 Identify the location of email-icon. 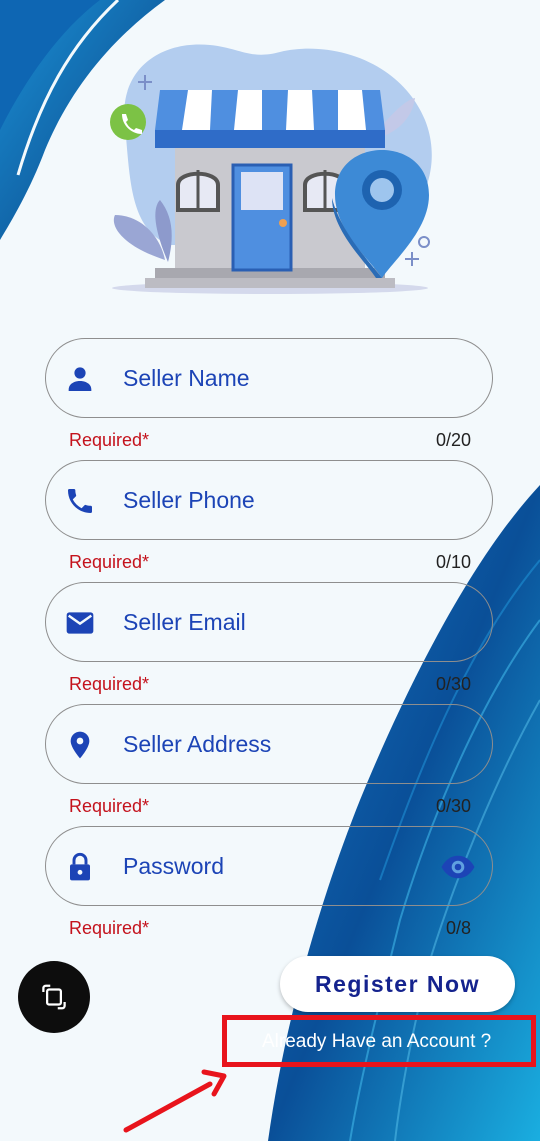
(80, 623).